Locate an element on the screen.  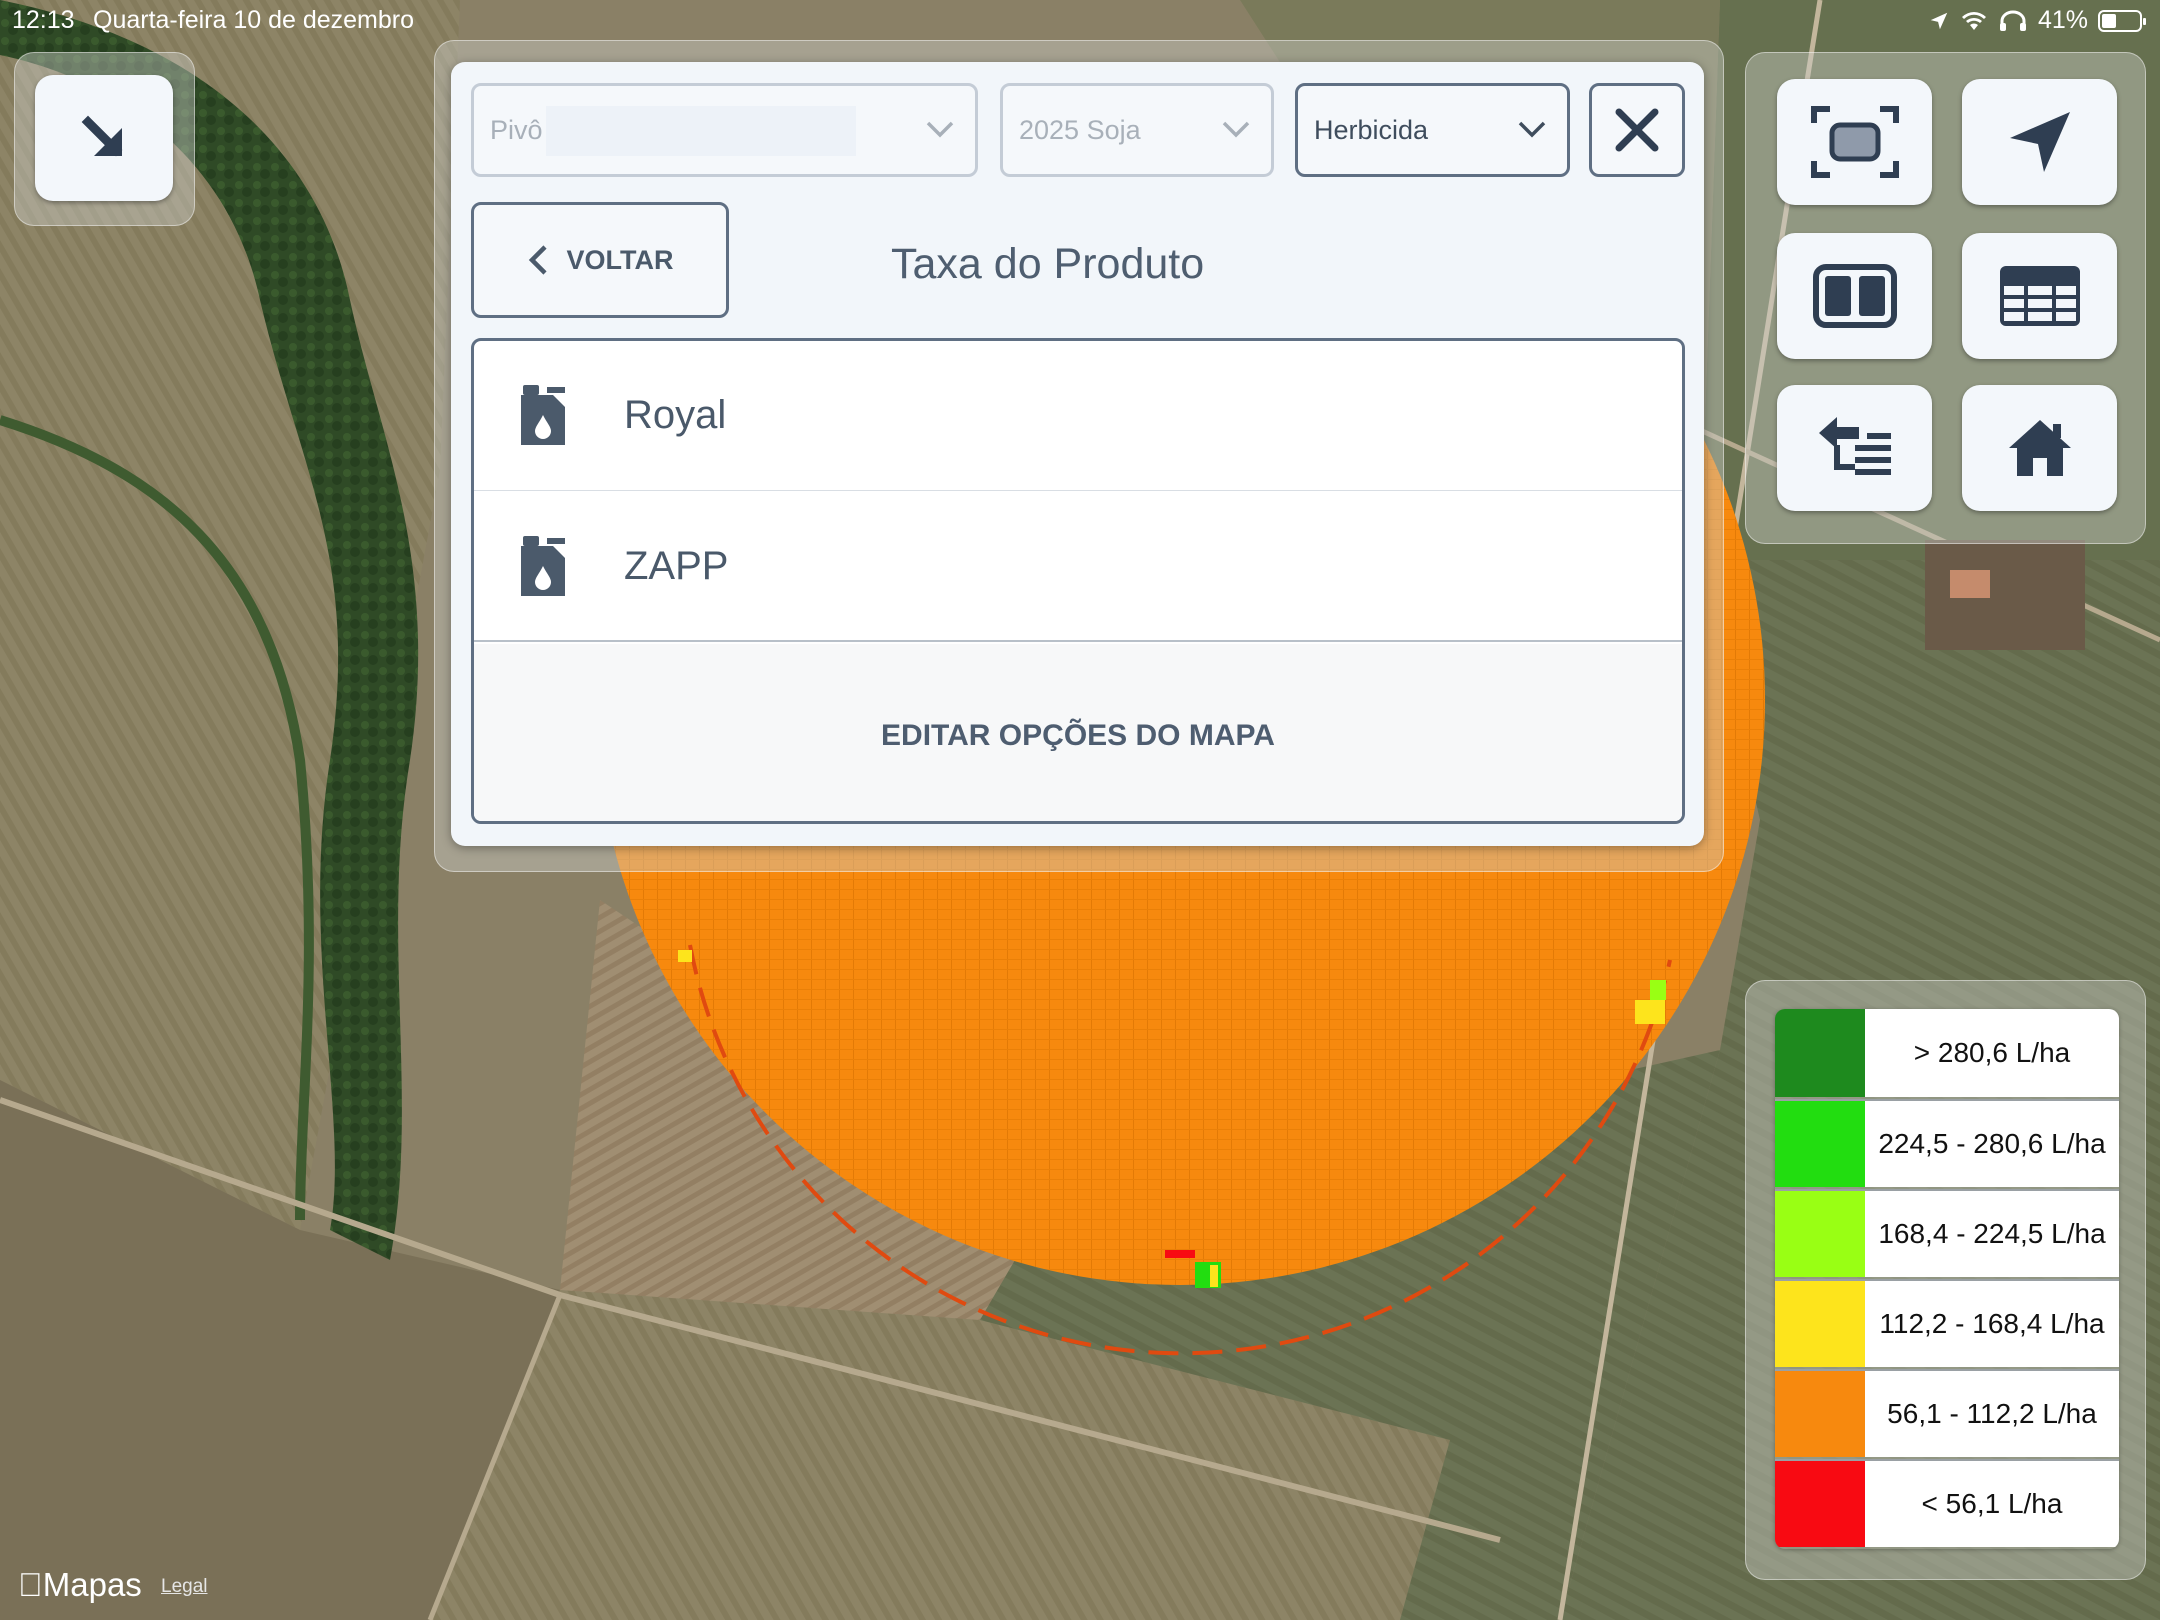
status-bar: 12:13 Quarta-feira 10 de dezembro 41% is located at coordinates (1080, 20).